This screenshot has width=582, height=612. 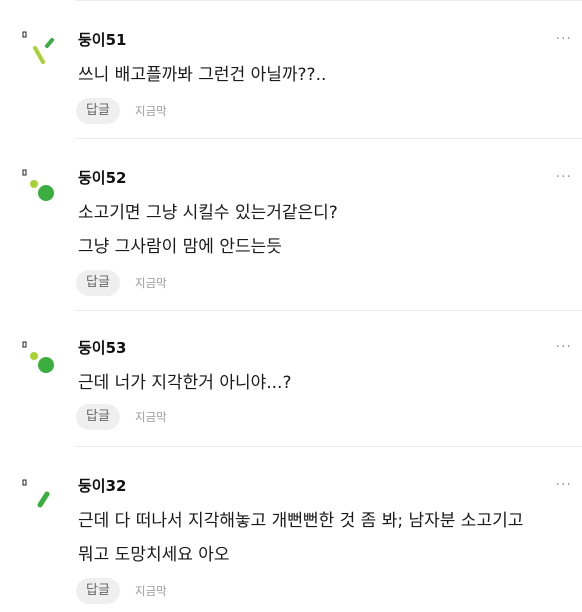 I want to click on comment-text-line: 그냥 그사람이 맘에 안드는듯, so click(x=180, y=247).